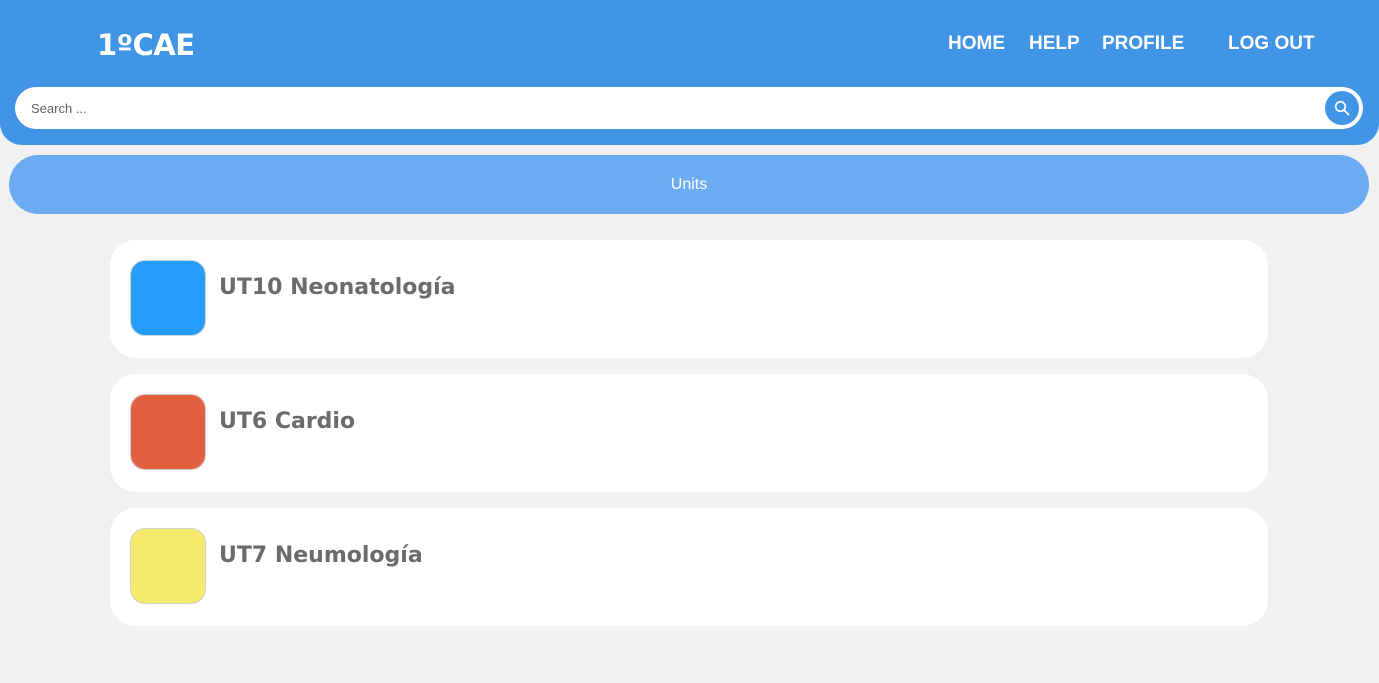 This screenshot has width=1379, height=683. Describe the element at coordinates (689, 567) in the screenshot. I see `unit-card: UT7 Neumología` at that location.